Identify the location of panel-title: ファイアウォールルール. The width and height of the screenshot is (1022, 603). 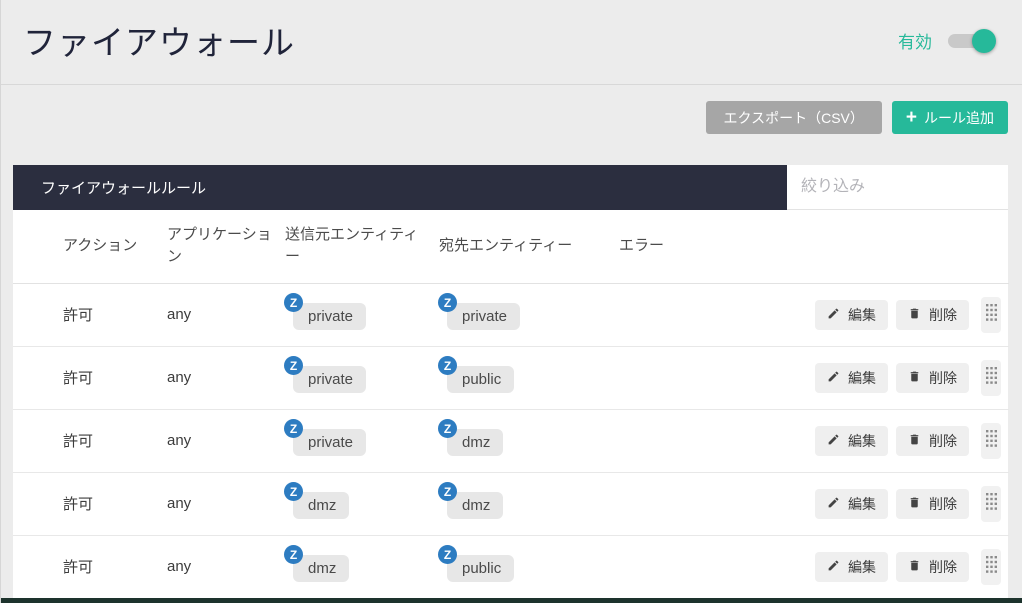
(400, 187).